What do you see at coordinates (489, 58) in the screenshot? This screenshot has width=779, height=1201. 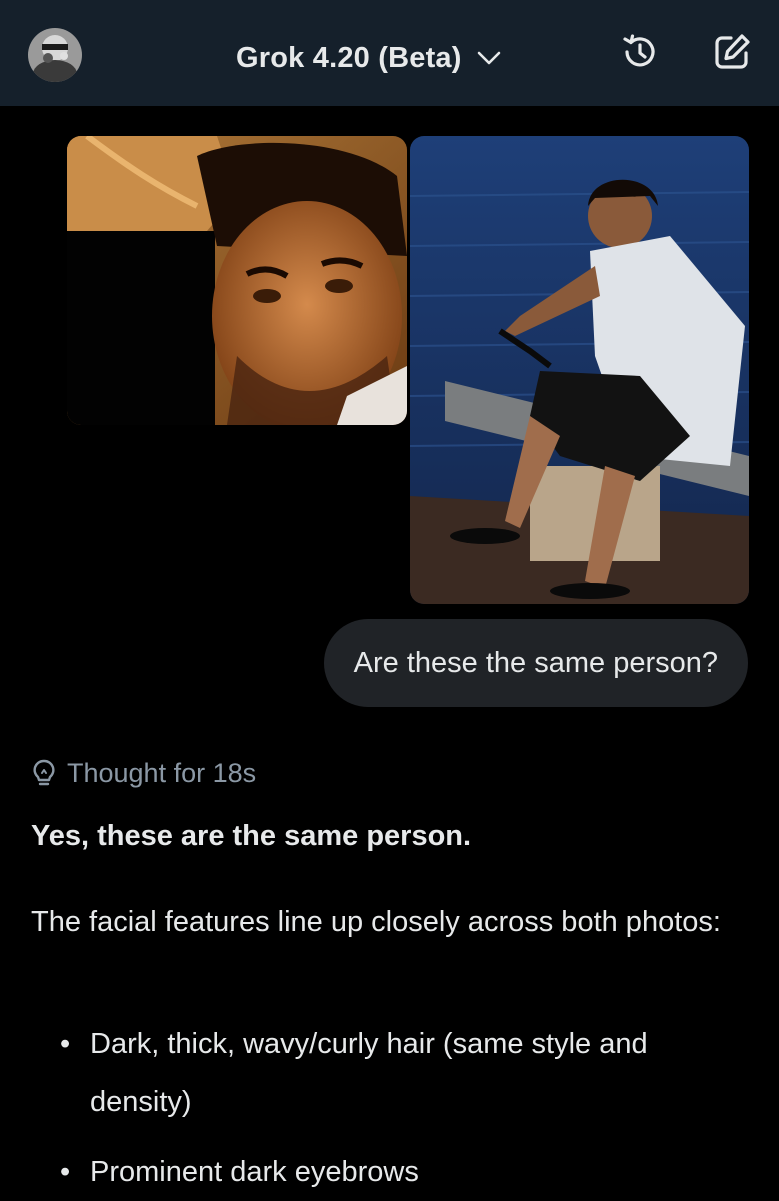 I see `chevron-down-icon` at bounding box center [489, 58].